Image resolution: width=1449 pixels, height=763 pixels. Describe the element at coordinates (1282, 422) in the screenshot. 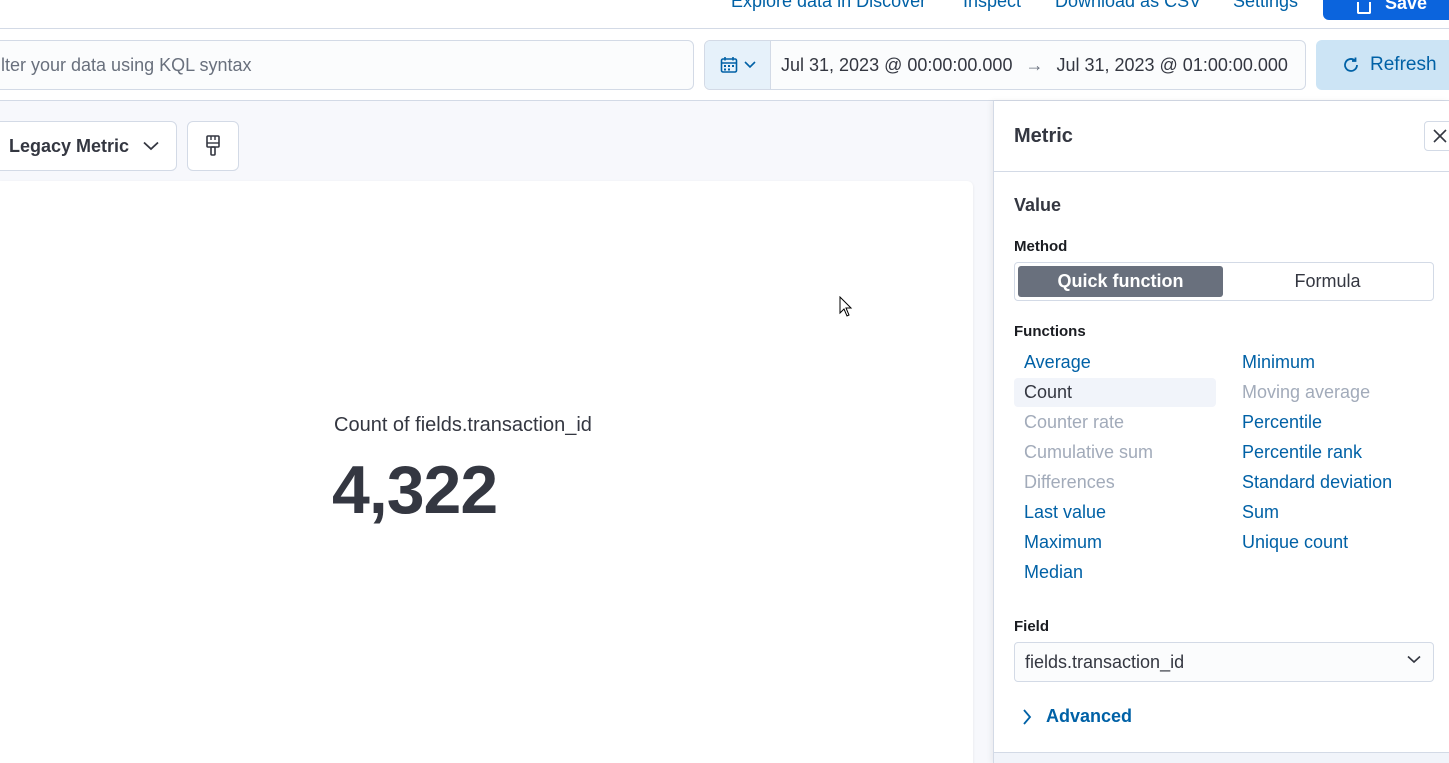

I see `function-percentile: Percentile` at that location.